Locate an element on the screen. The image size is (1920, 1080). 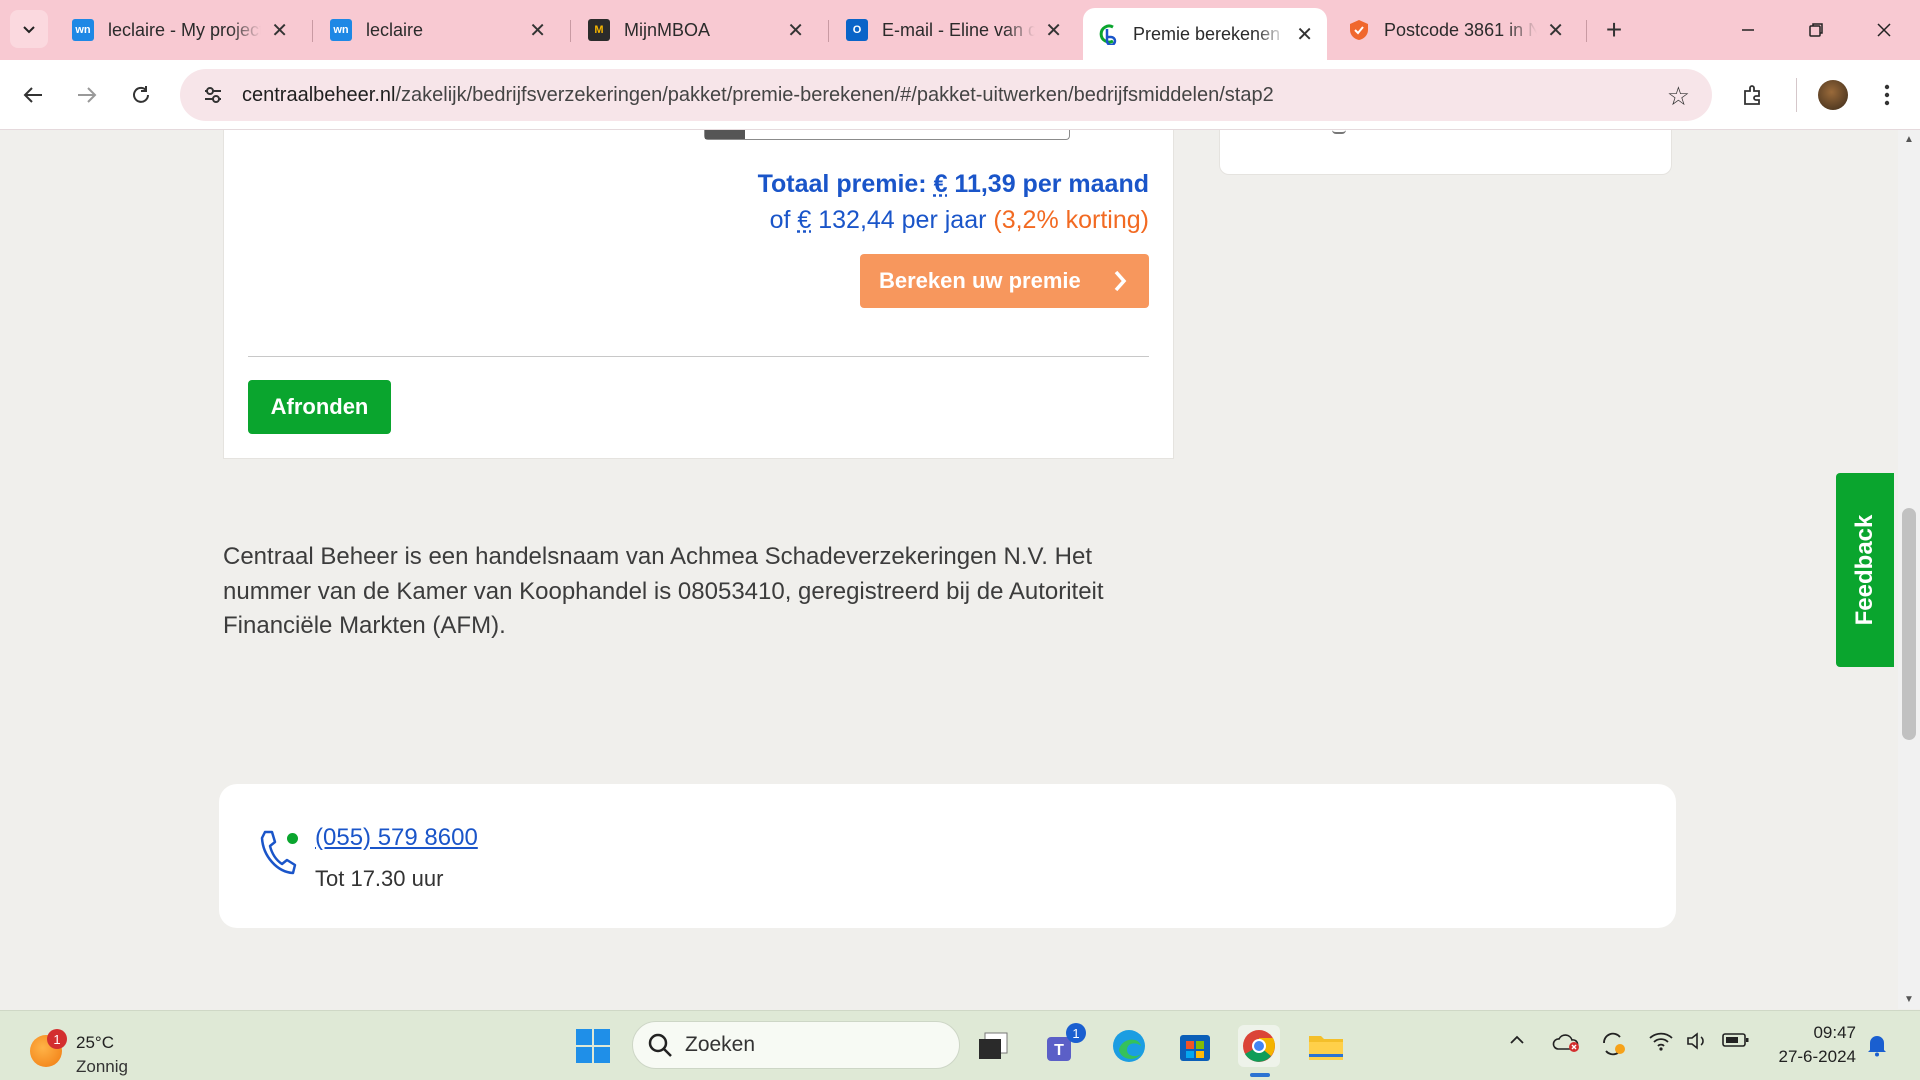
wifi-tray-button is located at coordinates (1661, 1044).